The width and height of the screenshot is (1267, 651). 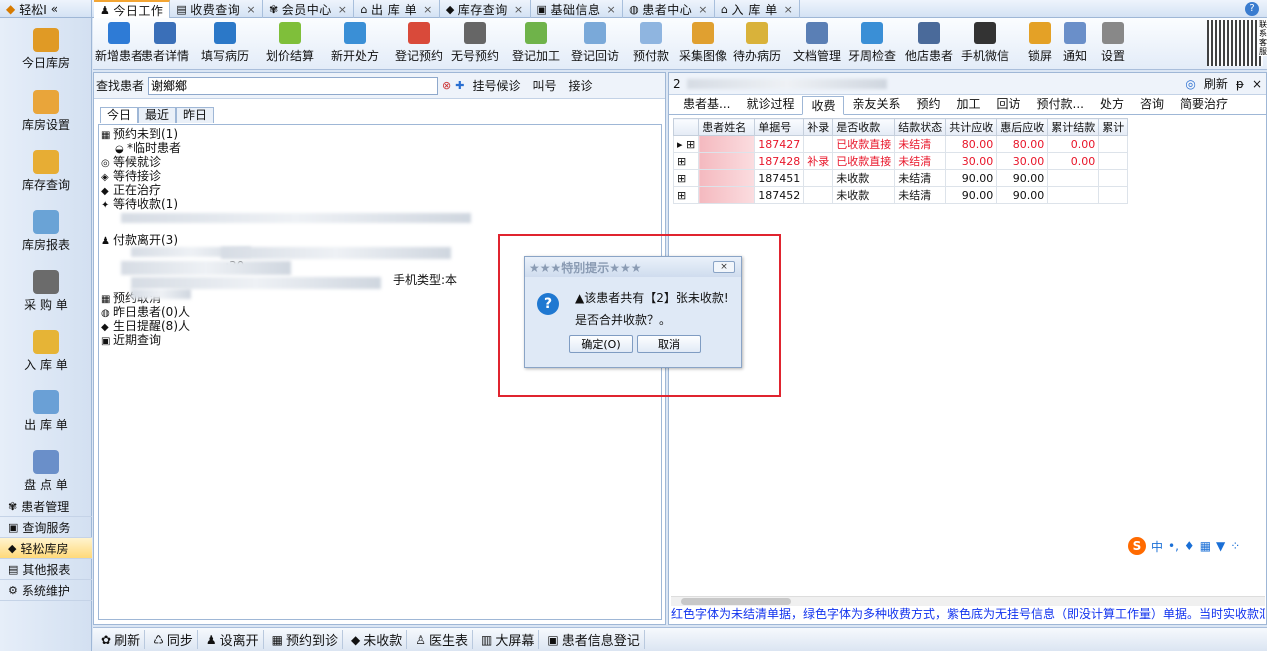 I want to click on toolbar-button-16: 锁屏, so click(x=1040, y=43).